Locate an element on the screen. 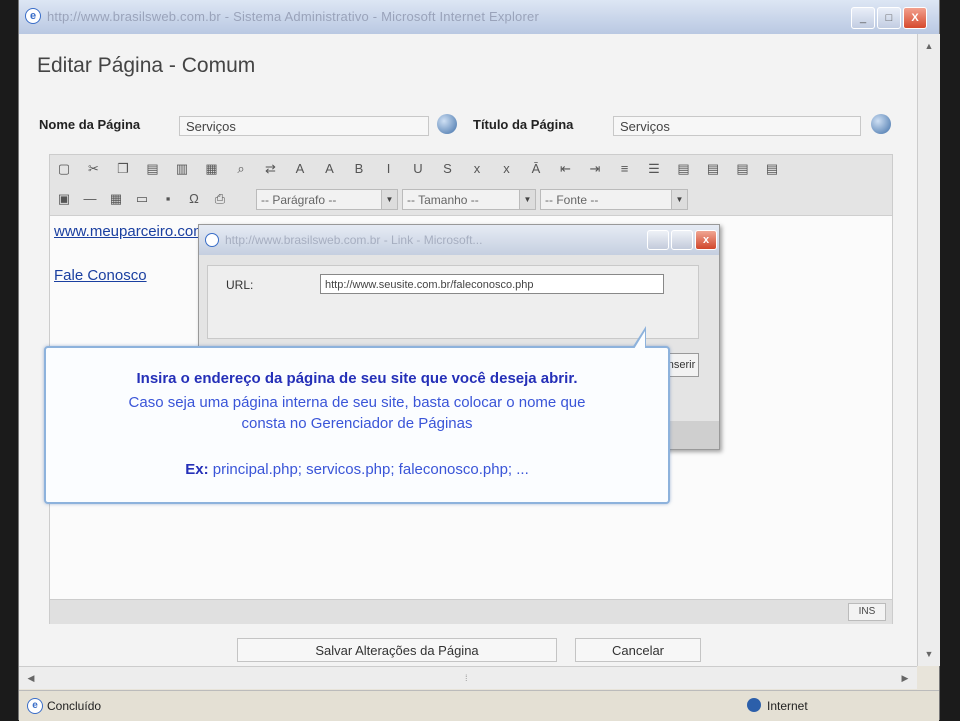 The width and height of the screenshot is (960, 721). url-label: URL: is located at coordinates (240, 285).